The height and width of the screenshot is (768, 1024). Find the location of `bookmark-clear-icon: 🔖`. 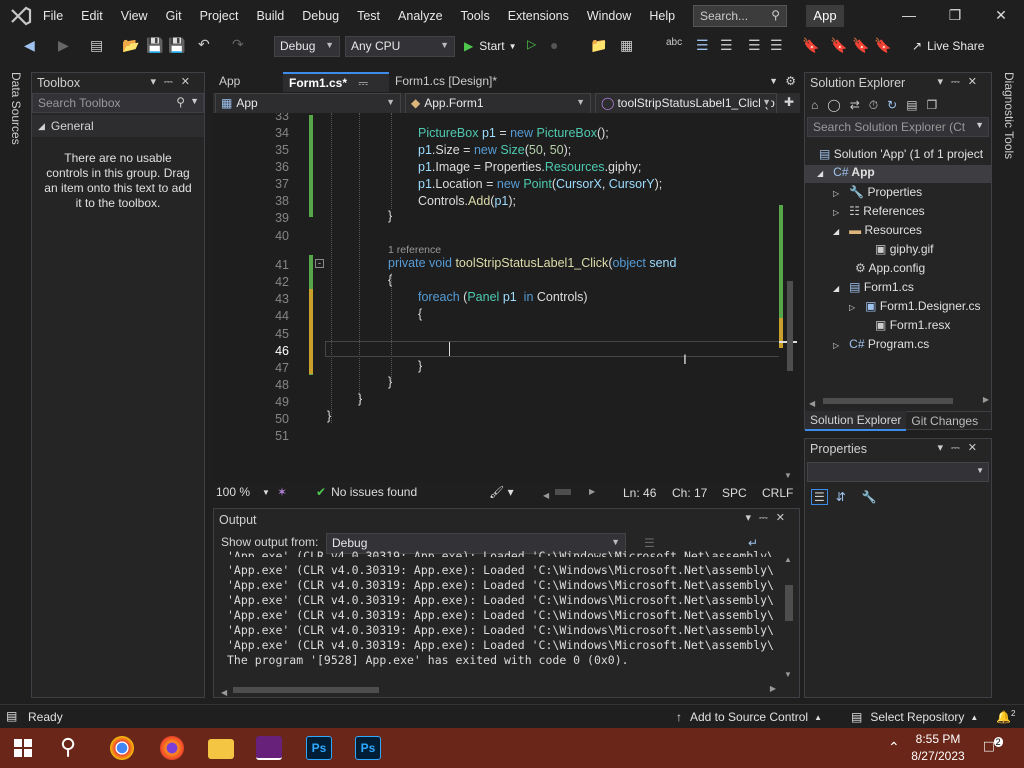

bookmark-clear-icon: 🔖 is located at coordinates (882, 45).